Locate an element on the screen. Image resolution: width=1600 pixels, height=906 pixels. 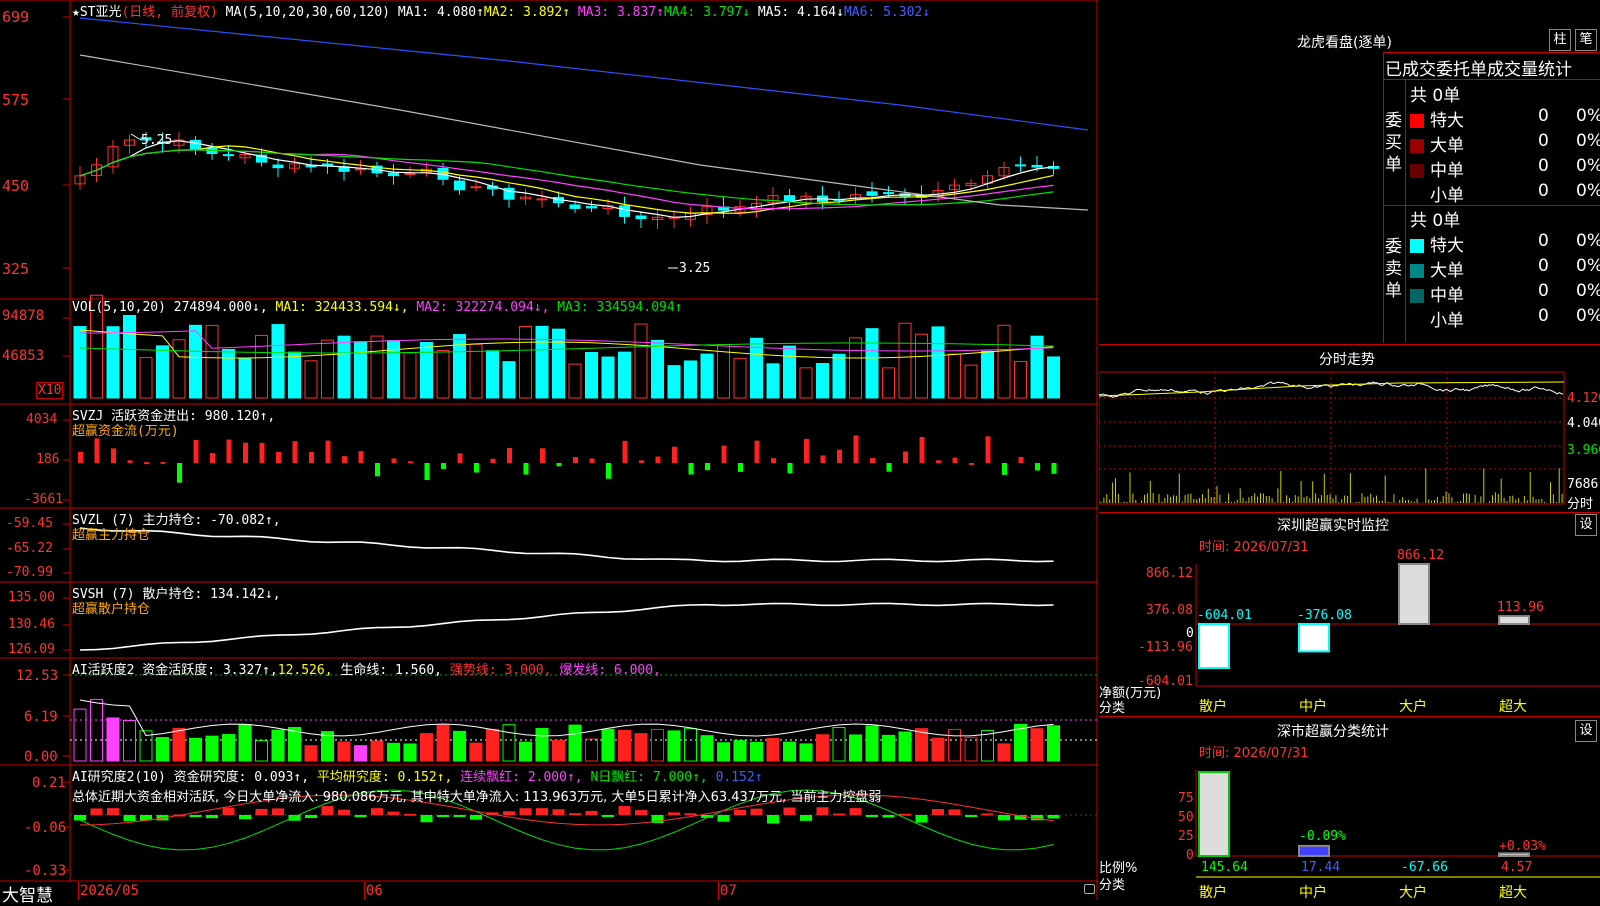
lhb-row: 小单 0 0% is located at coordinates (1505, 318).